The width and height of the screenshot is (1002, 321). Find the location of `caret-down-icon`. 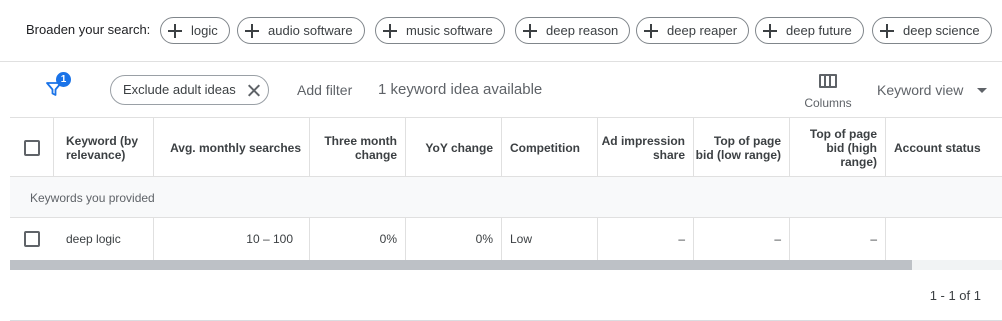

caret-down-icon is located at coordinates (982, 90).